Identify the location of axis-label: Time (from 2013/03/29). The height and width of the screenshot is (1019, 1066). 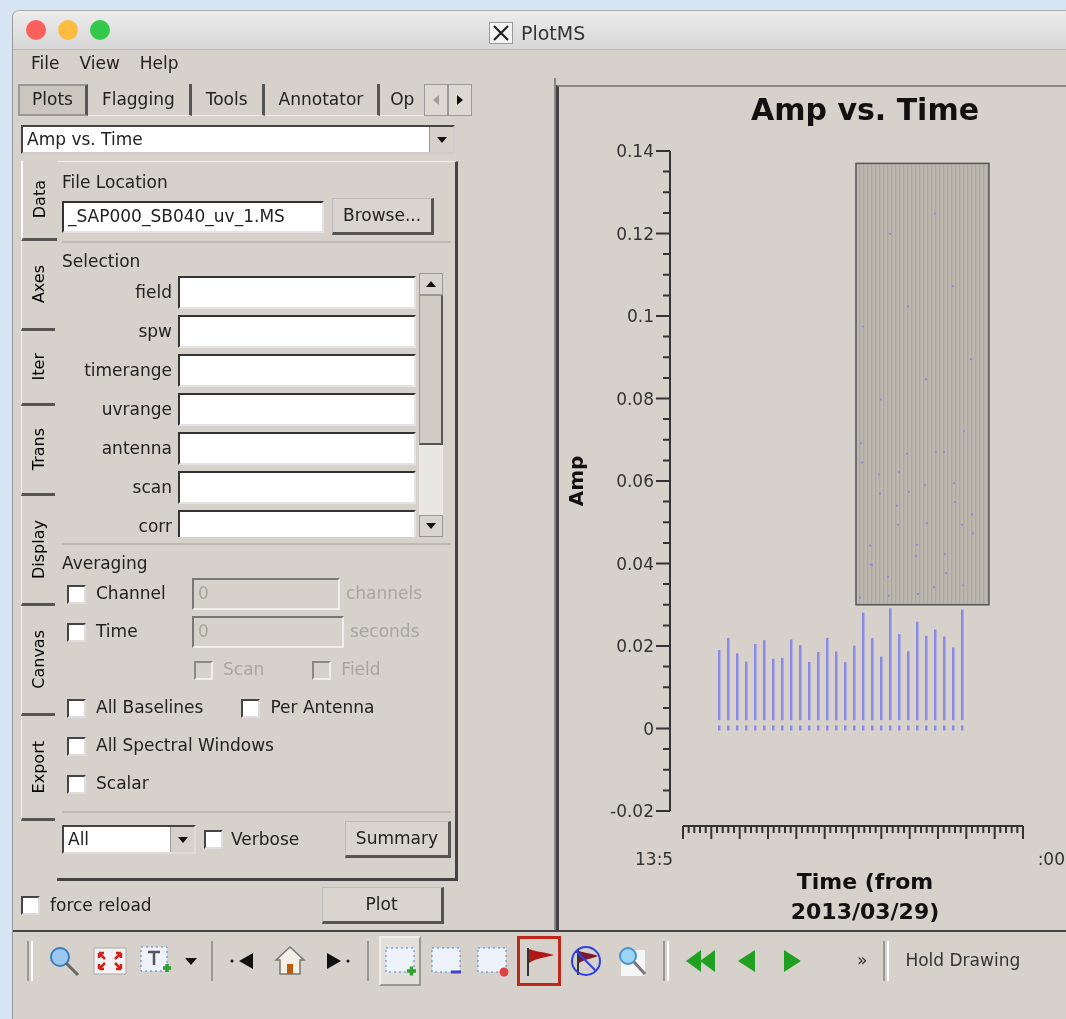
(865, 896).